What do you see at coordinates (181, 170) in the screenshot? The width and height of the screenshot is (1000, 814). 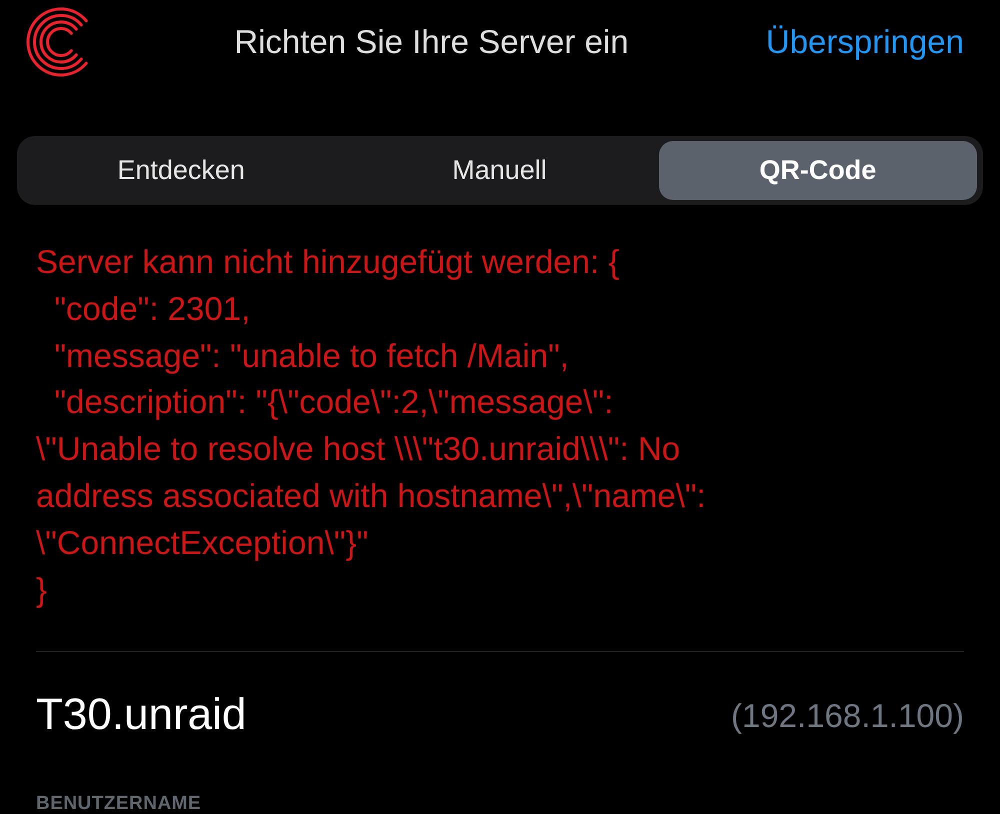 I see `tab: Entdecken` at bounding box center [181, 170].